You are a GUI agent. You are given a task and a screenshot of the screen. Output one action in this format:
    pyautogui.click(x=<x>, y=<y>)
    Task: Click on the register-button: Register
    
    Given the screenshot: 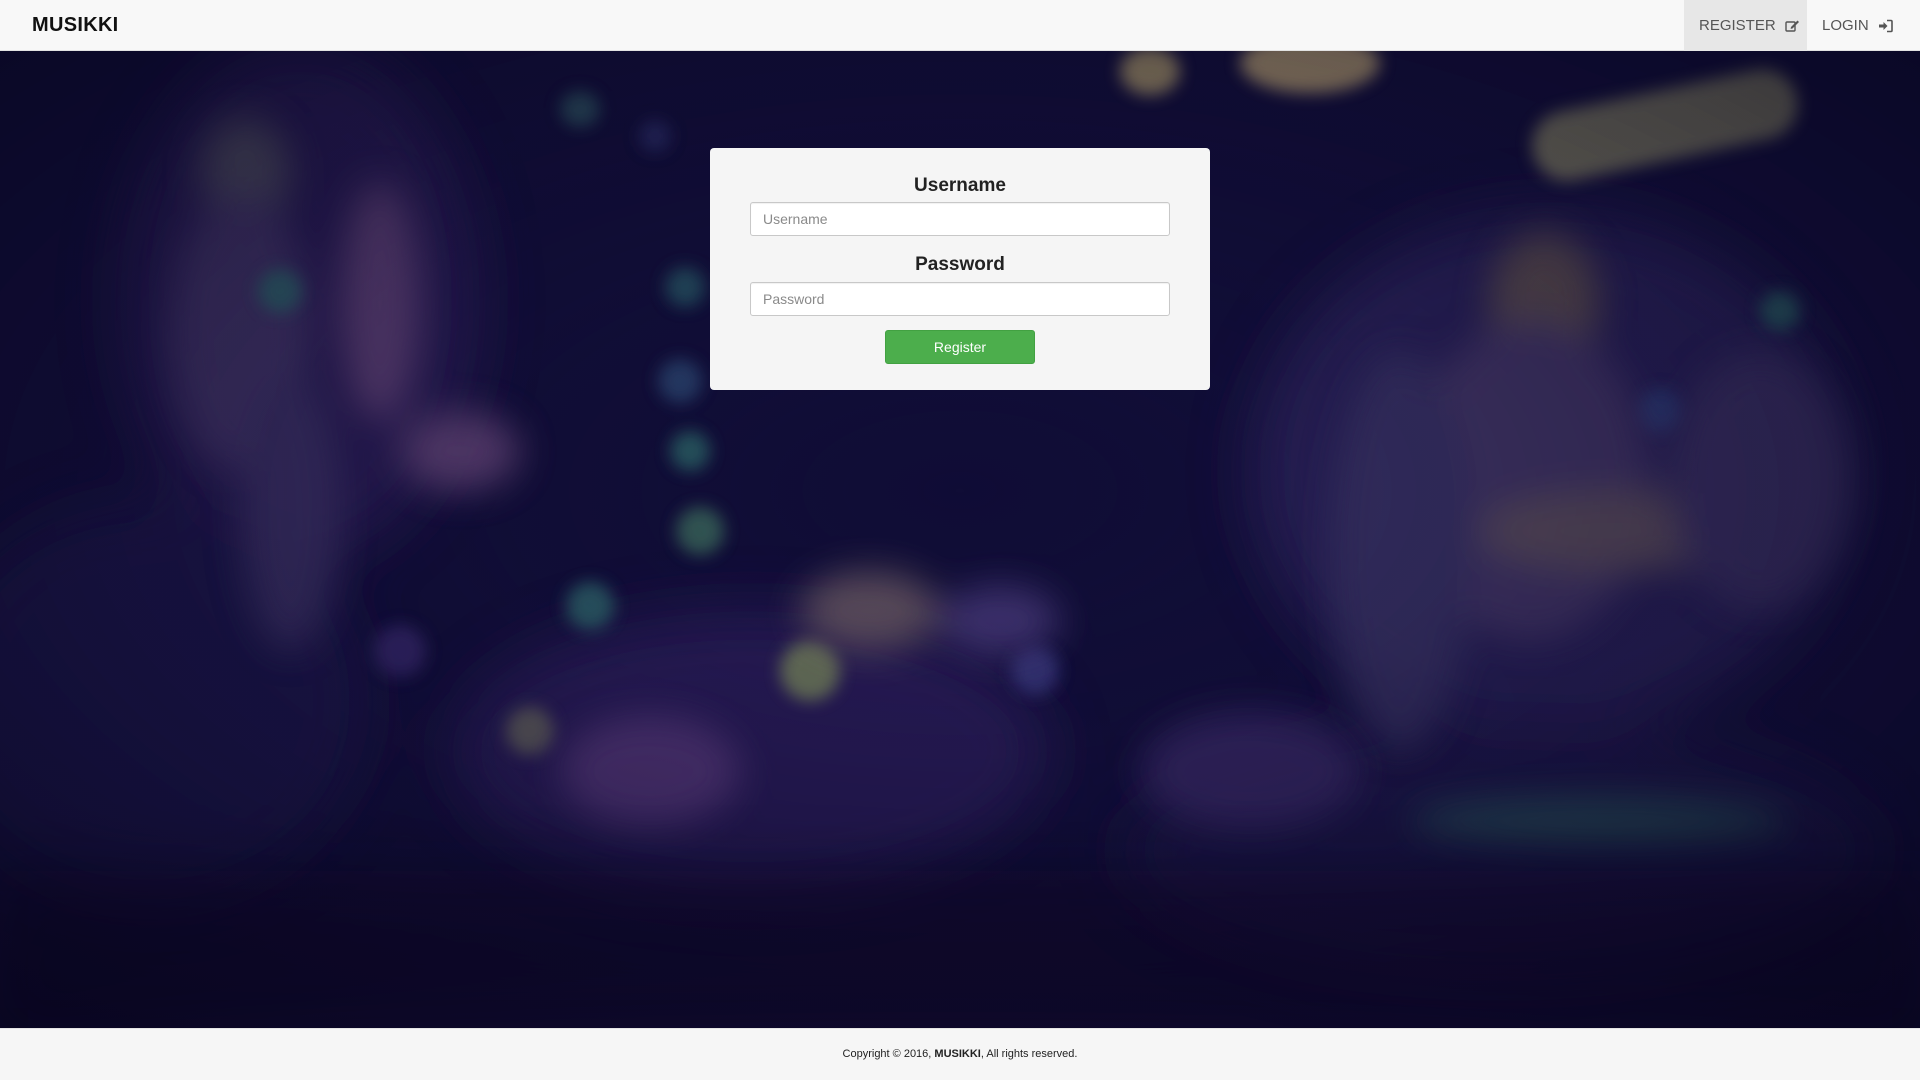 What is the action you would take?
    pyautogui.click(x=960, y=347)
    